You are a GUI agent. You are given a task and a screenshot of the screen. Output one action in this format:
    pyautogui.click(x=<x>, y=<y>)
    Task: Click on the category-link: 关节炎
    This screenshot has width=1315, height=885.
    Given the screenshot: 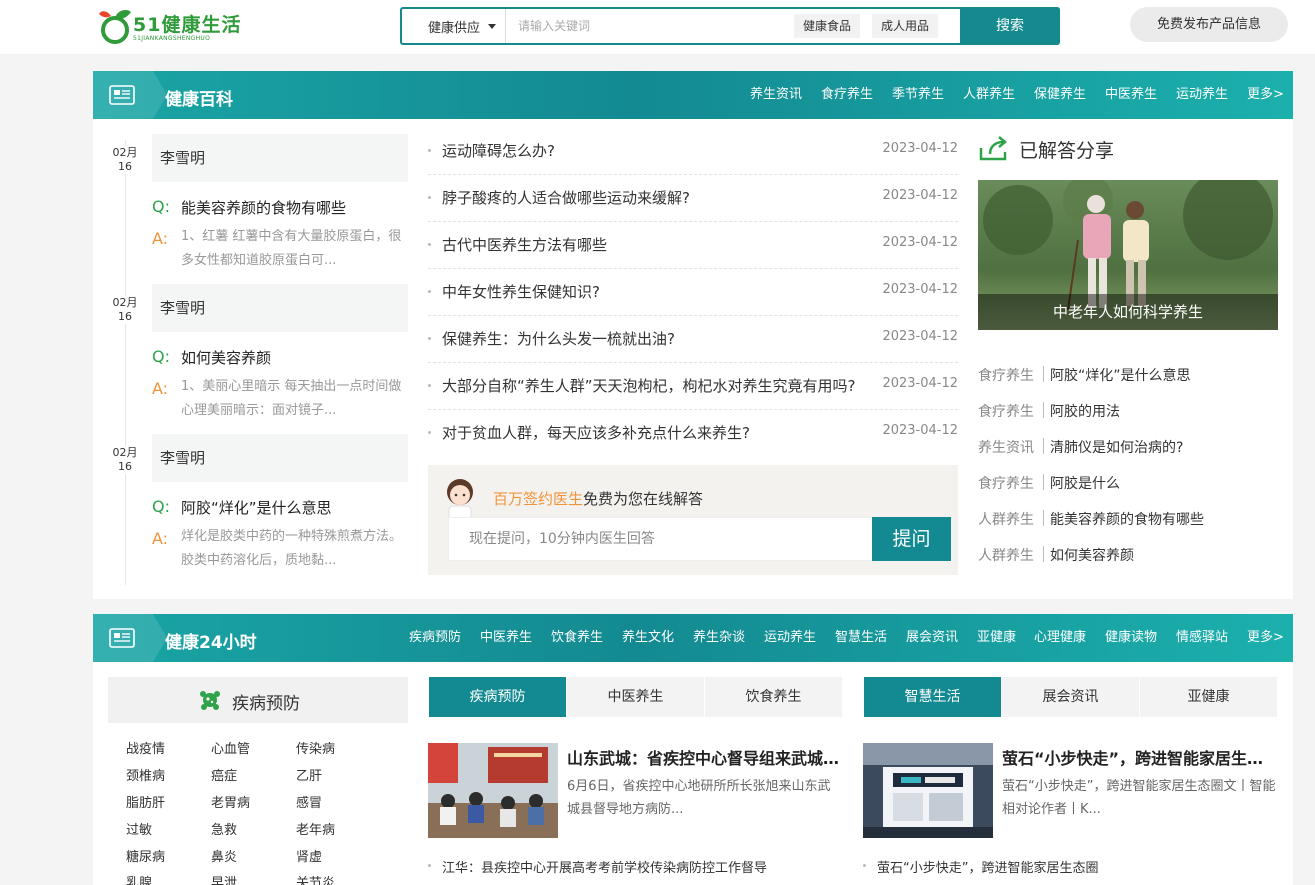 What is the action you would take?
    pyautogui.click(x=315, y=878)
    